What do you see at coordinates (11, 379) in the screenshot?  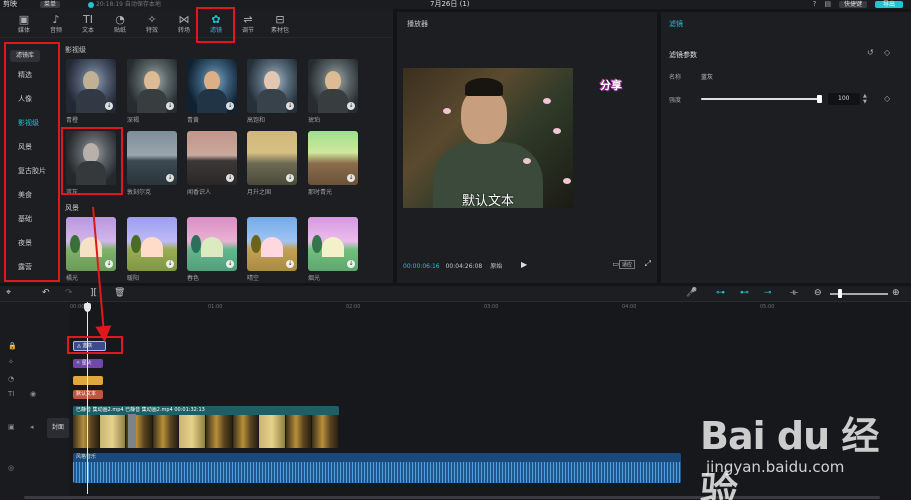 I see `sticker-track-icon: ◔` at bounding box center [11, 379].